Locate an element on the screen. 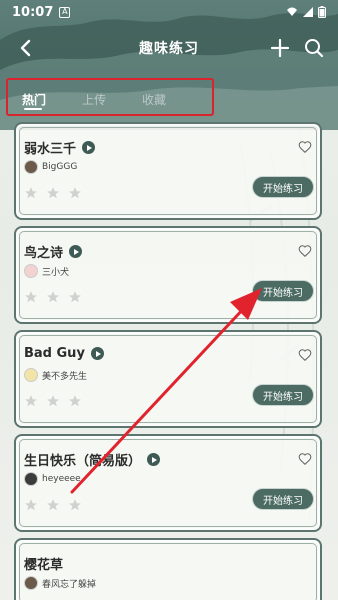  song-title-row: 鸟之诗 is located at coordinates (53, 251).